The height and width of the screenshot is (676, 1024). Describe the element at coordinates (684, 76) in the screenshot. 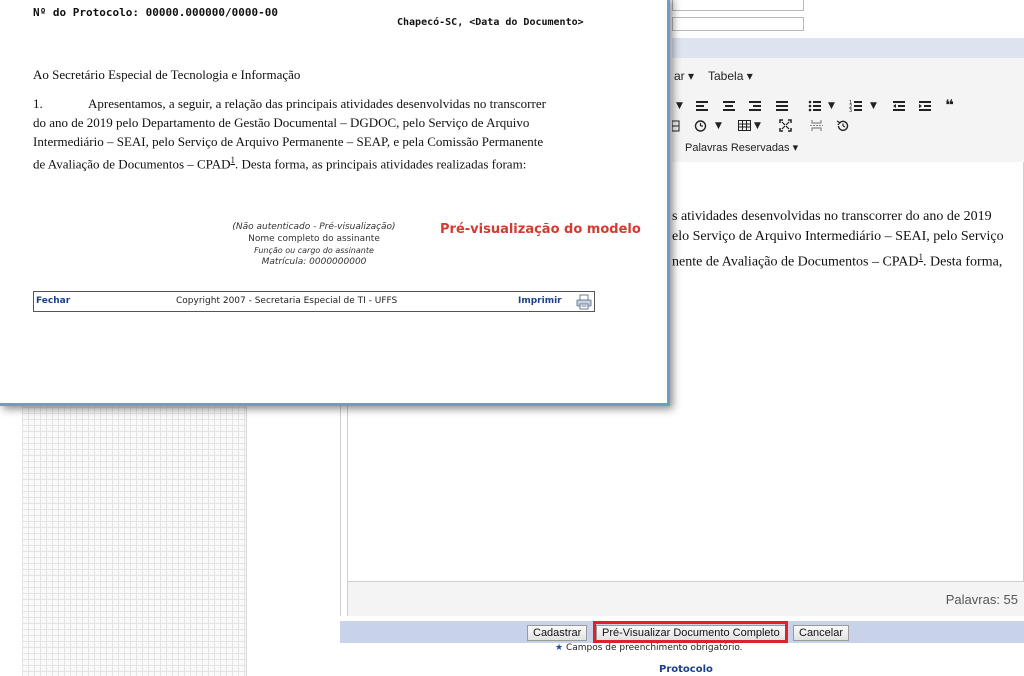

I see `menu-format-partial: ar ▾` at that location.